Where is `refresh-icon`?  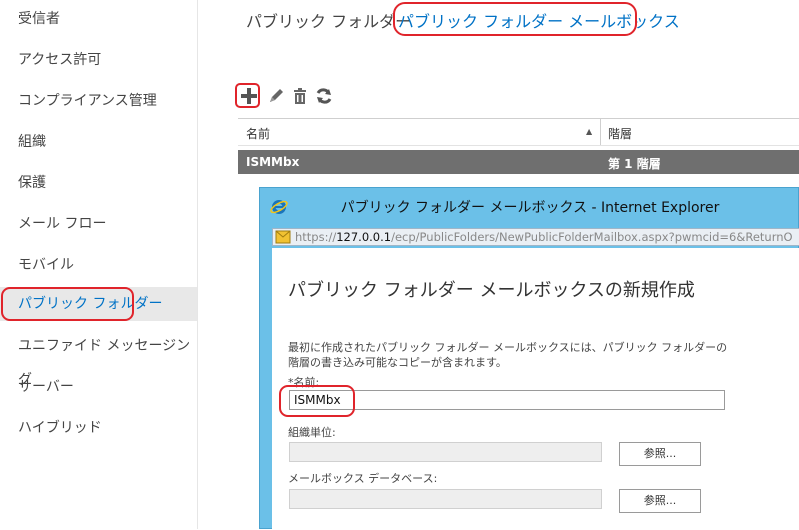
refresh-icon is located at coordinates (324, 96).